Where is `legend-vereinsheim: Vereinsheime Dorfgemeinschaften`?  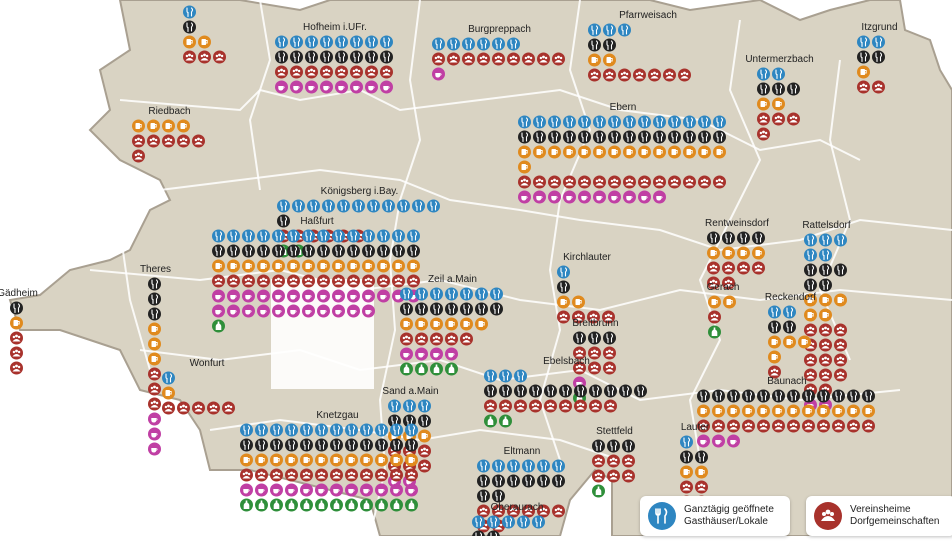 legend-vereinsheim: Vereinsheime Dorfgemeinschaften is located at coordinates (879, 516).